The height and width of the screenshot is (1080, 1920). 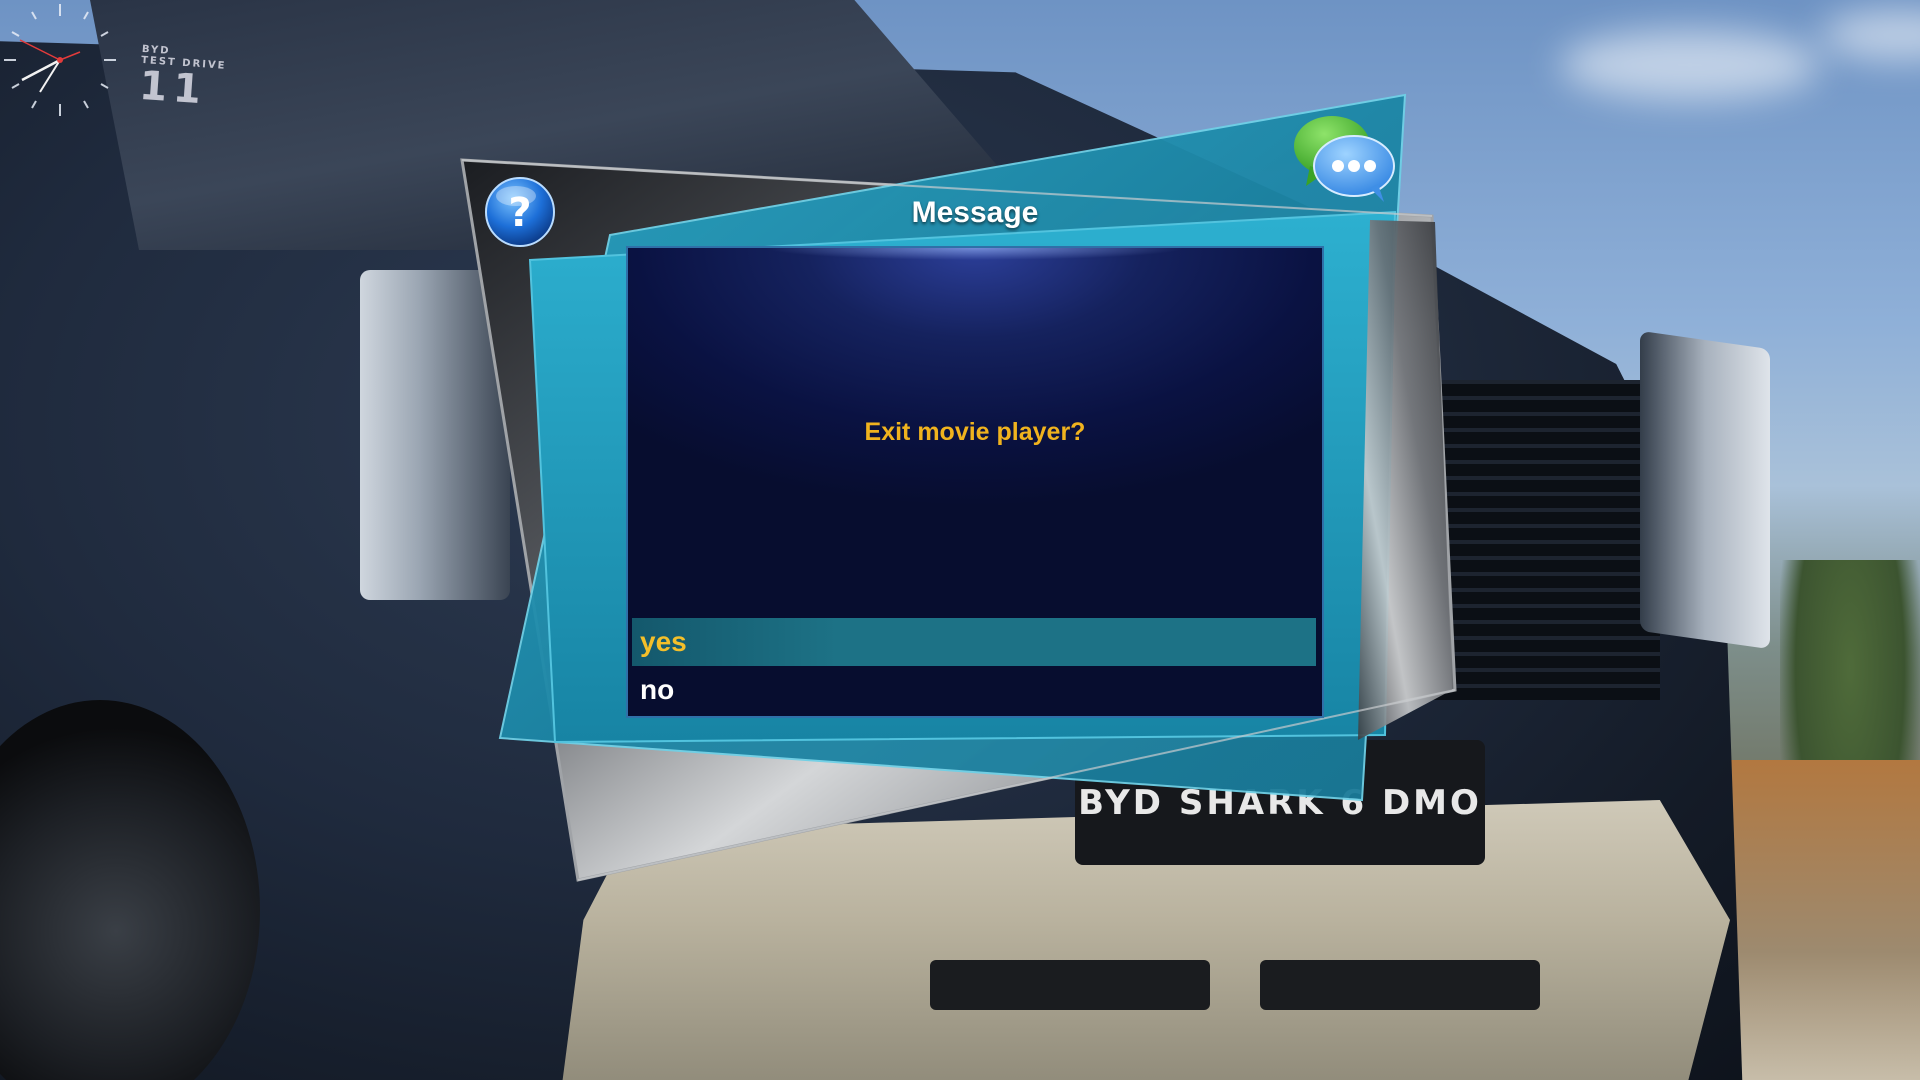 What do you see at coordinates (975, 432) in the screenshot?
I see `message-text: Exit movie player?` at bounding box center [975, 432].